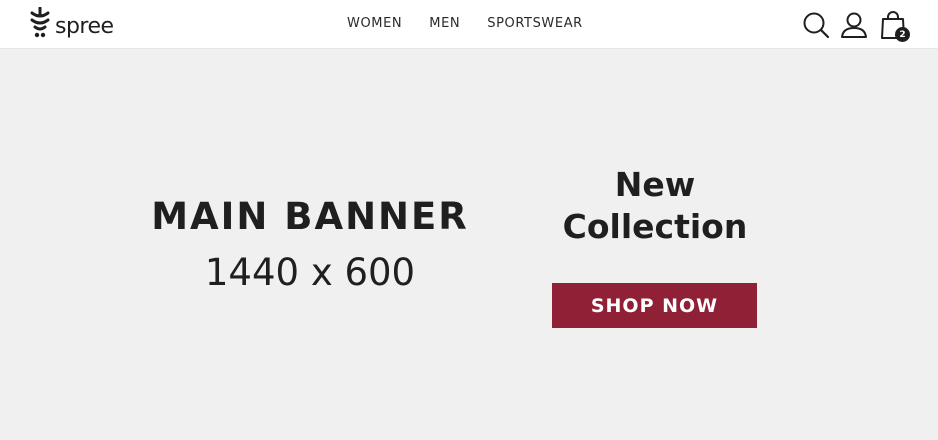  Describe the element at coordinates (655, 226) in the screenshot. I see `collection-heading-line2: Collection` at that location.